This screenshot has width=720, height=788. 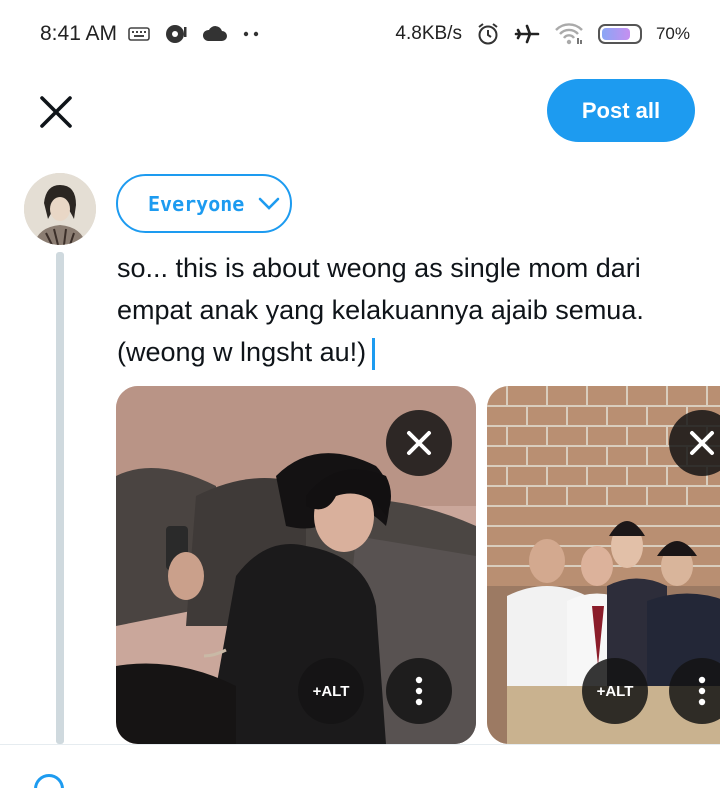 What do you see at coordinates (619, 34) in the screenshot?
I see `battery-icon` at bounding box center [619, 34].